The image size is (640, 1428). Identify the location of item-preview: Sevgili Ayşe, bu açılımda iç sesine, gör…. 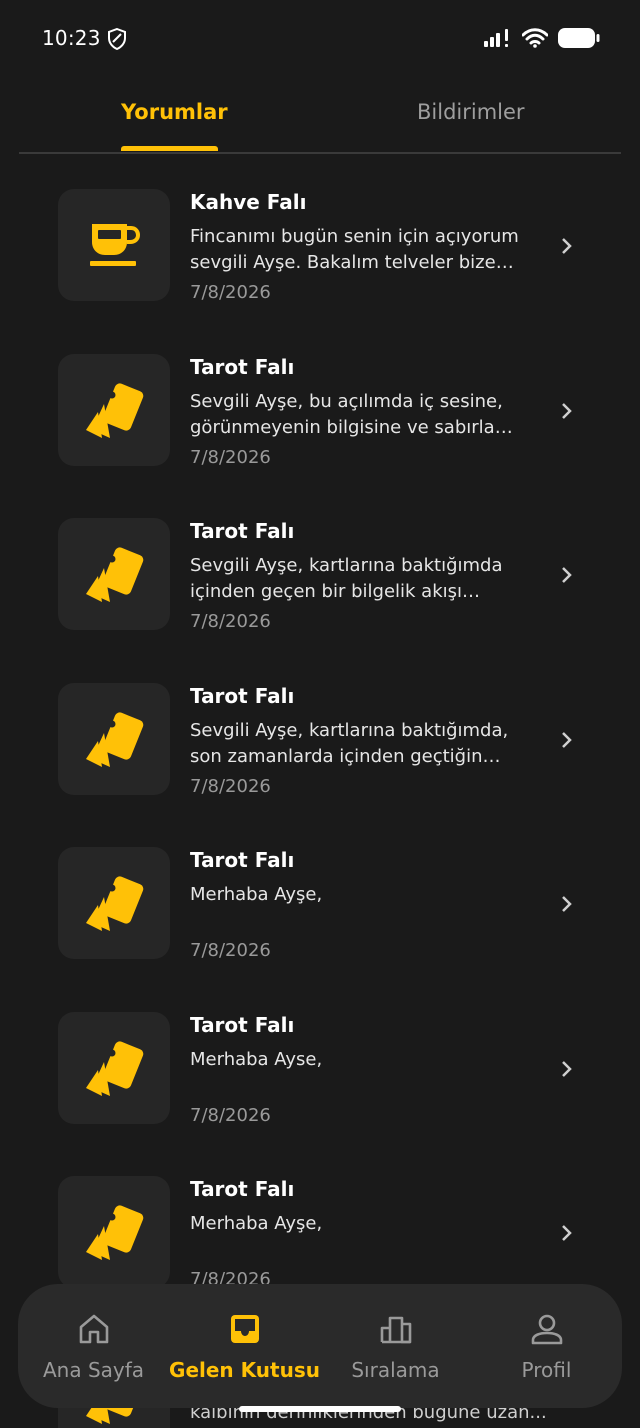
(346, 414).